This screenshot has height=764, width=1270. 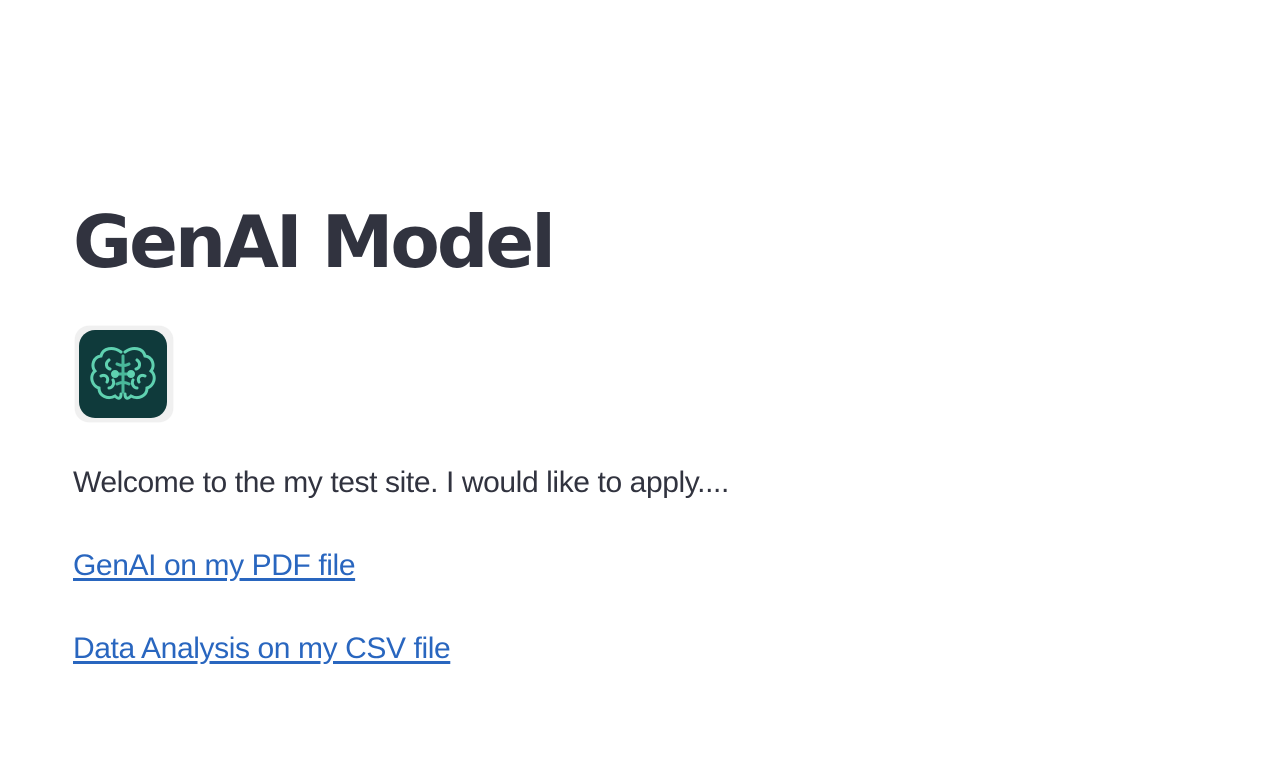 I want to click on app-logo, so click(x=123, y=374).